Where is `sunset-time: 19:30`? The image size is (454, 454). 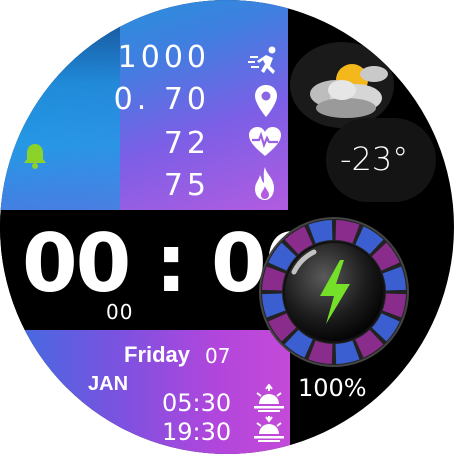 sunset-time: 19:30 is located at coordinates (197, 432).